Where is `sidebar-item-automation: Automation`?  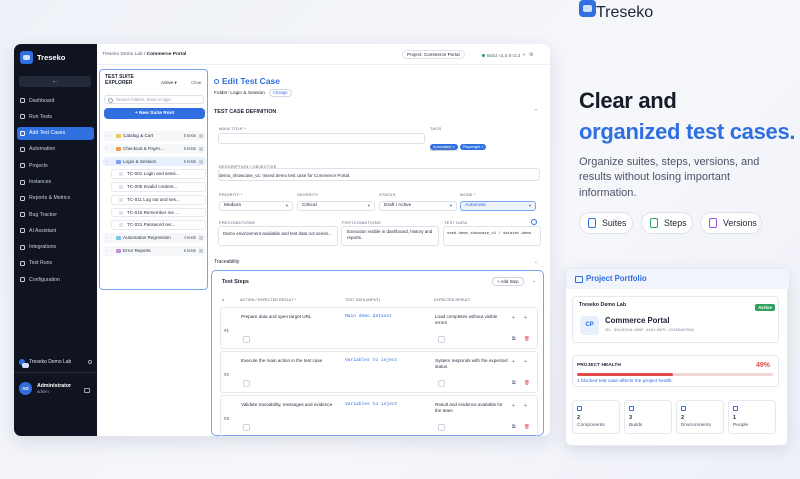
sidebar-item-automation: Automation is located at coordinates (55, 149).